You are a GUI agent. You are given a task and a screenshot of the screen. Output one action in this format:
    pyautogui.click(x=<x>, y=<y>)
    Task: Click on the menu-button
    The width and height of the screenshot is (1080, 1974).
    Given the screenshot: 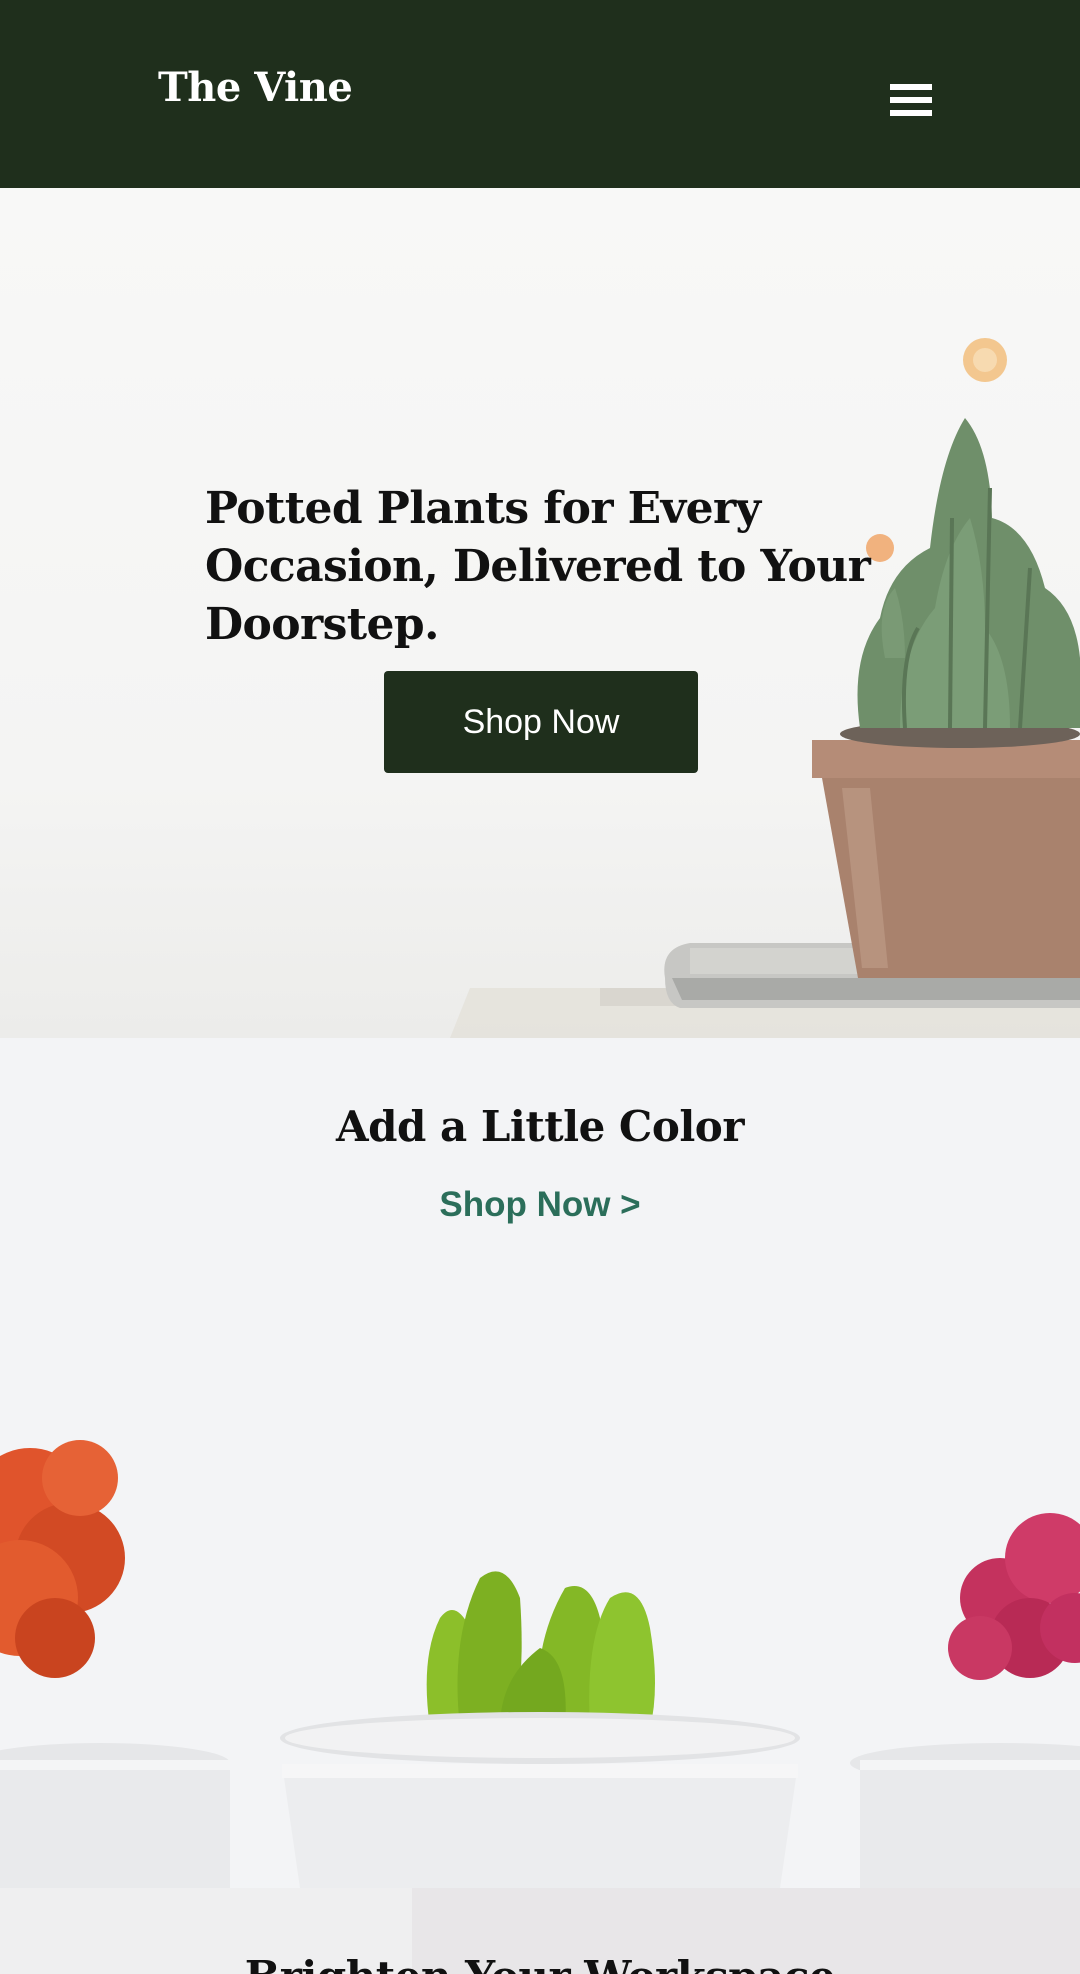 What is the action you would take?
    pyautogui.click(x=911, y=100)
    